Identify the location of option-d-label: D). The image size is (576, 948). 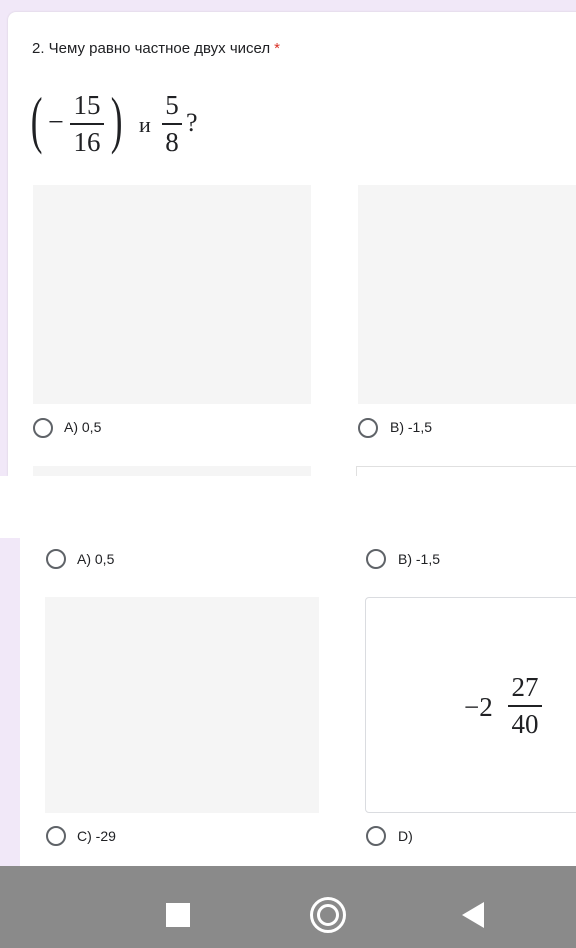
(405, 836).